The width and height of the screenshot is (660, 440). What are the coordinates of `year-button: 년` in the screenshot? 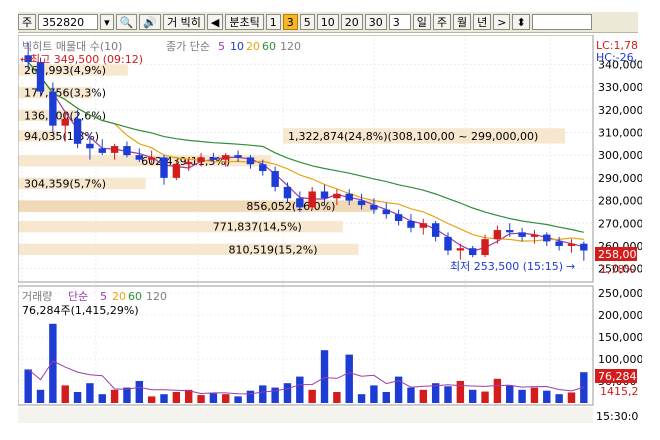 It's located at (482, 22).